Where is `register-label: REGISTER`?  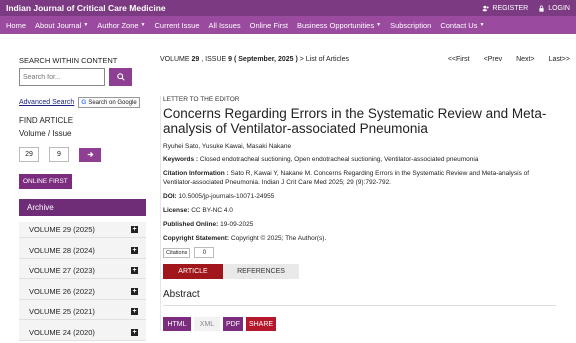
register-label: REGISTER is located at coordinates (510, 8).